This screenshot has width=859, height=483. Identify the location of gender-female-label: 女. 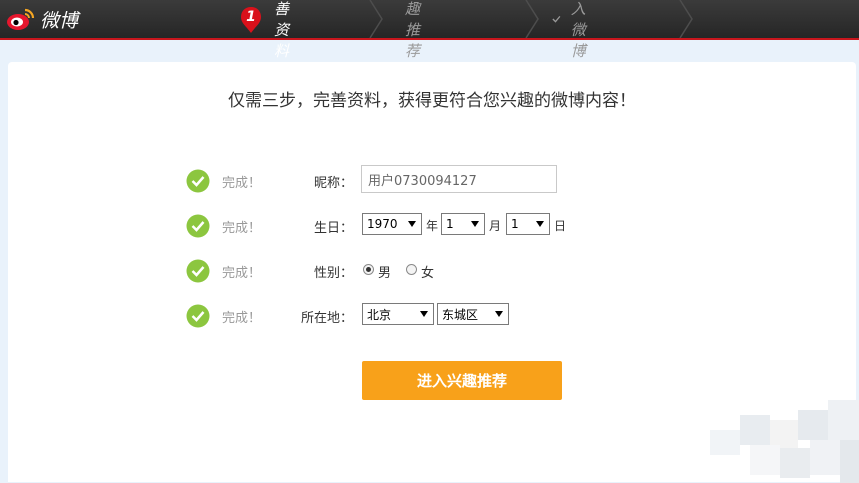
(427, 271).